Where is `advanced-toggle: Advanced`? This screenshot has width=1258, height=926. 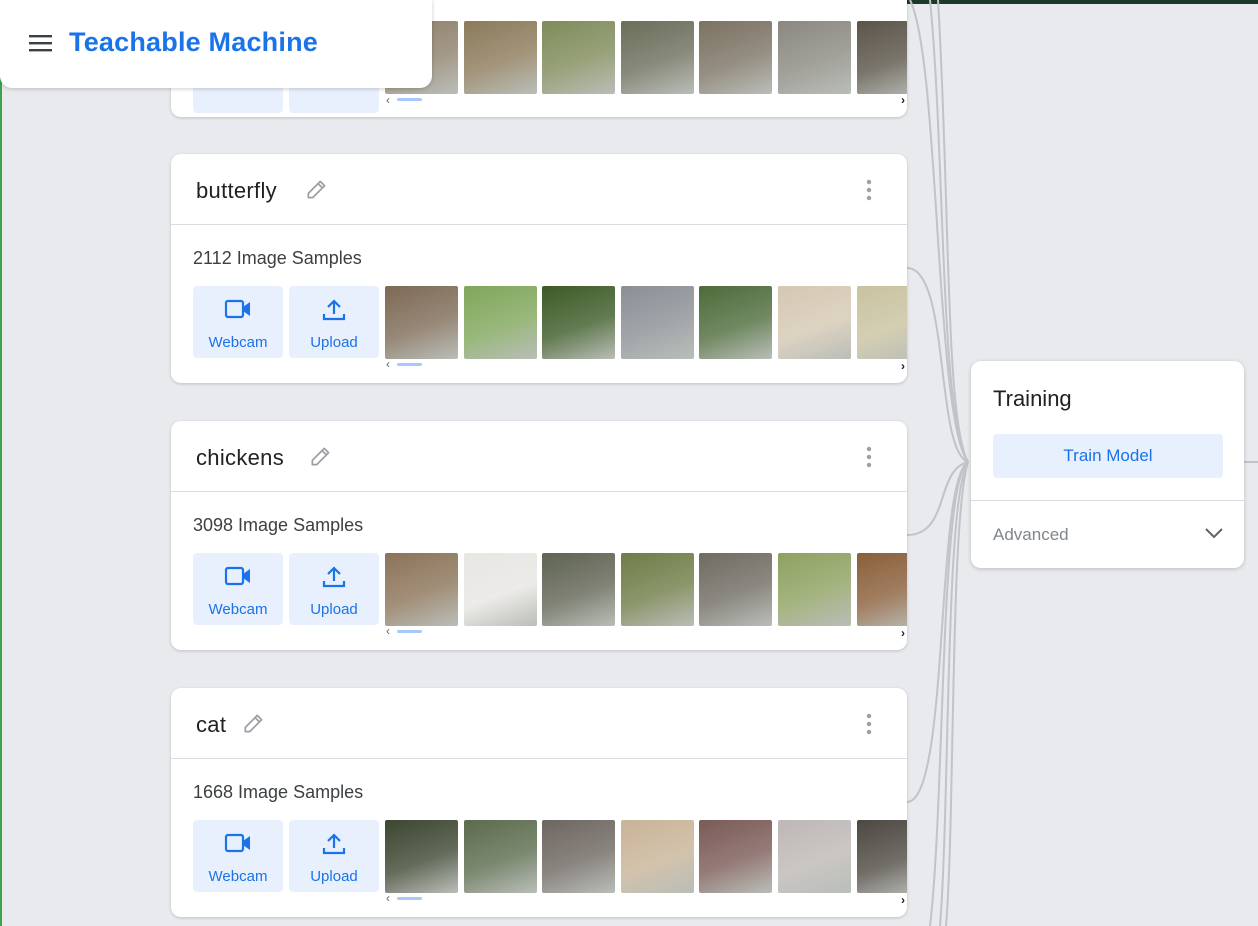
advanced-toggle: Advanced is located at coordinates (1031, 535).